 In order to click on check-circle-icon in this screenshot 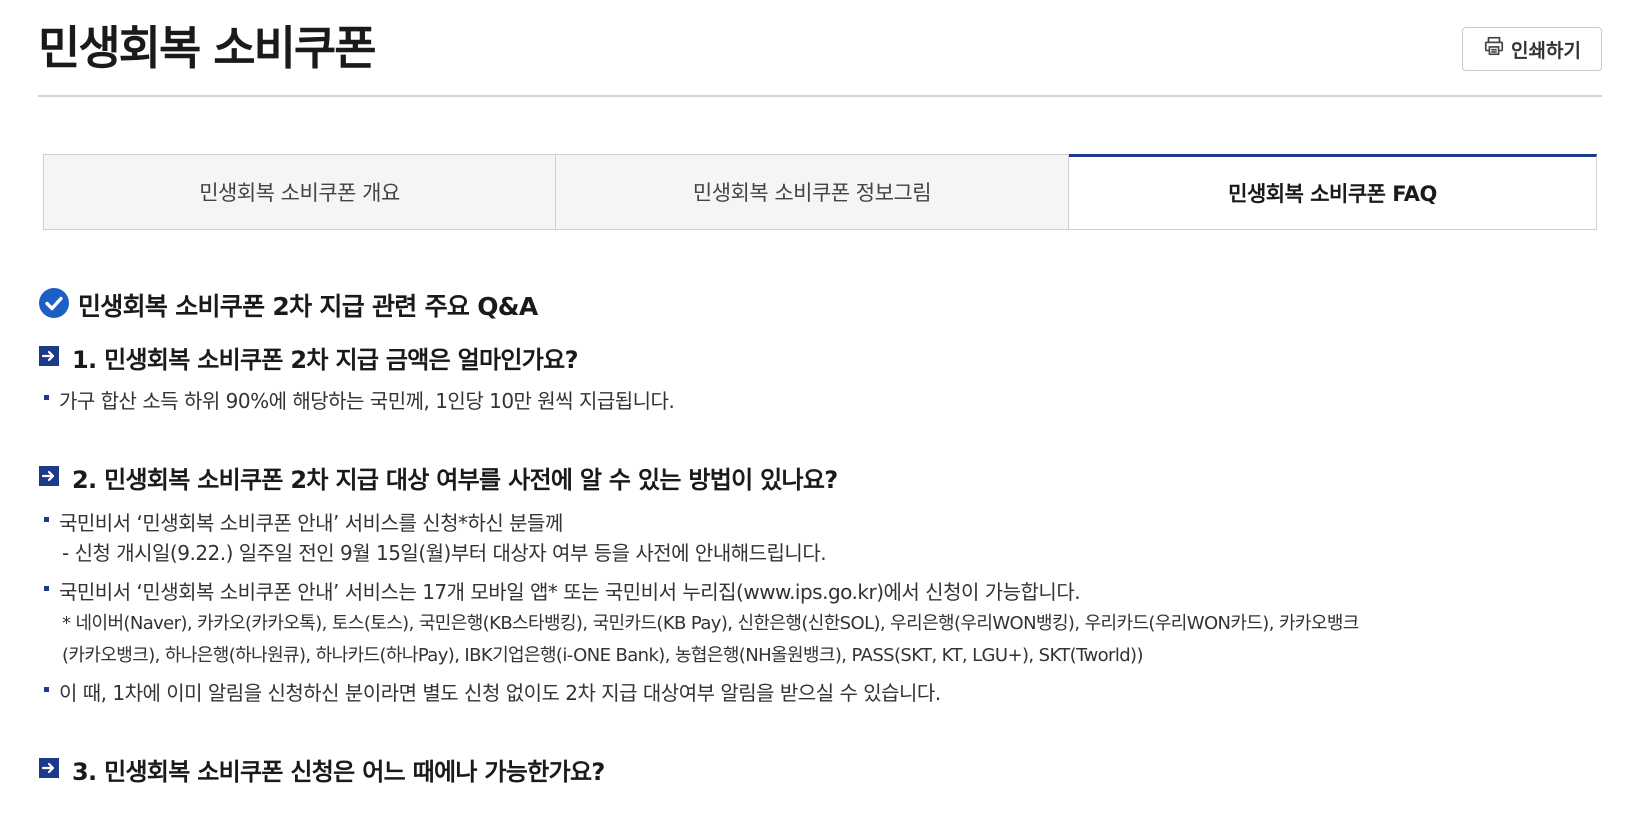, I will do `click(54, 305)`.